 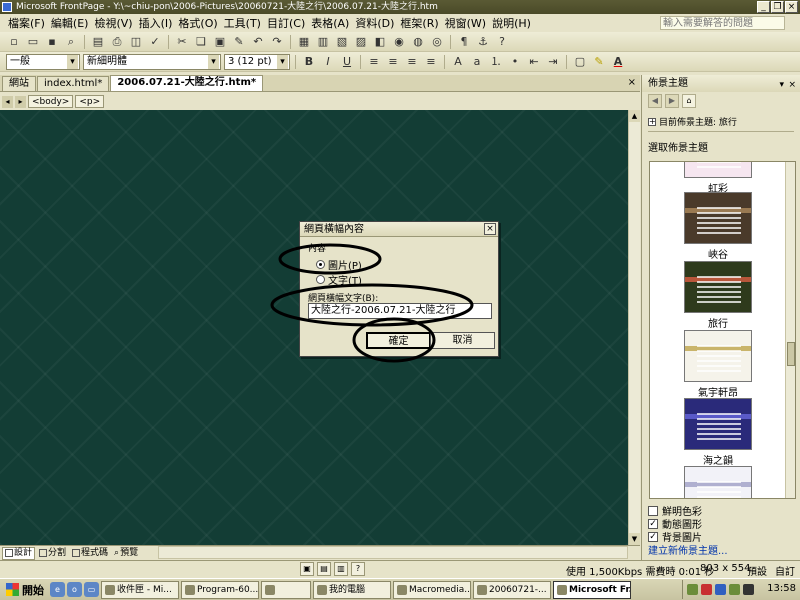 I want to click on forward-icon: ▶, so click(x=672, y=101).